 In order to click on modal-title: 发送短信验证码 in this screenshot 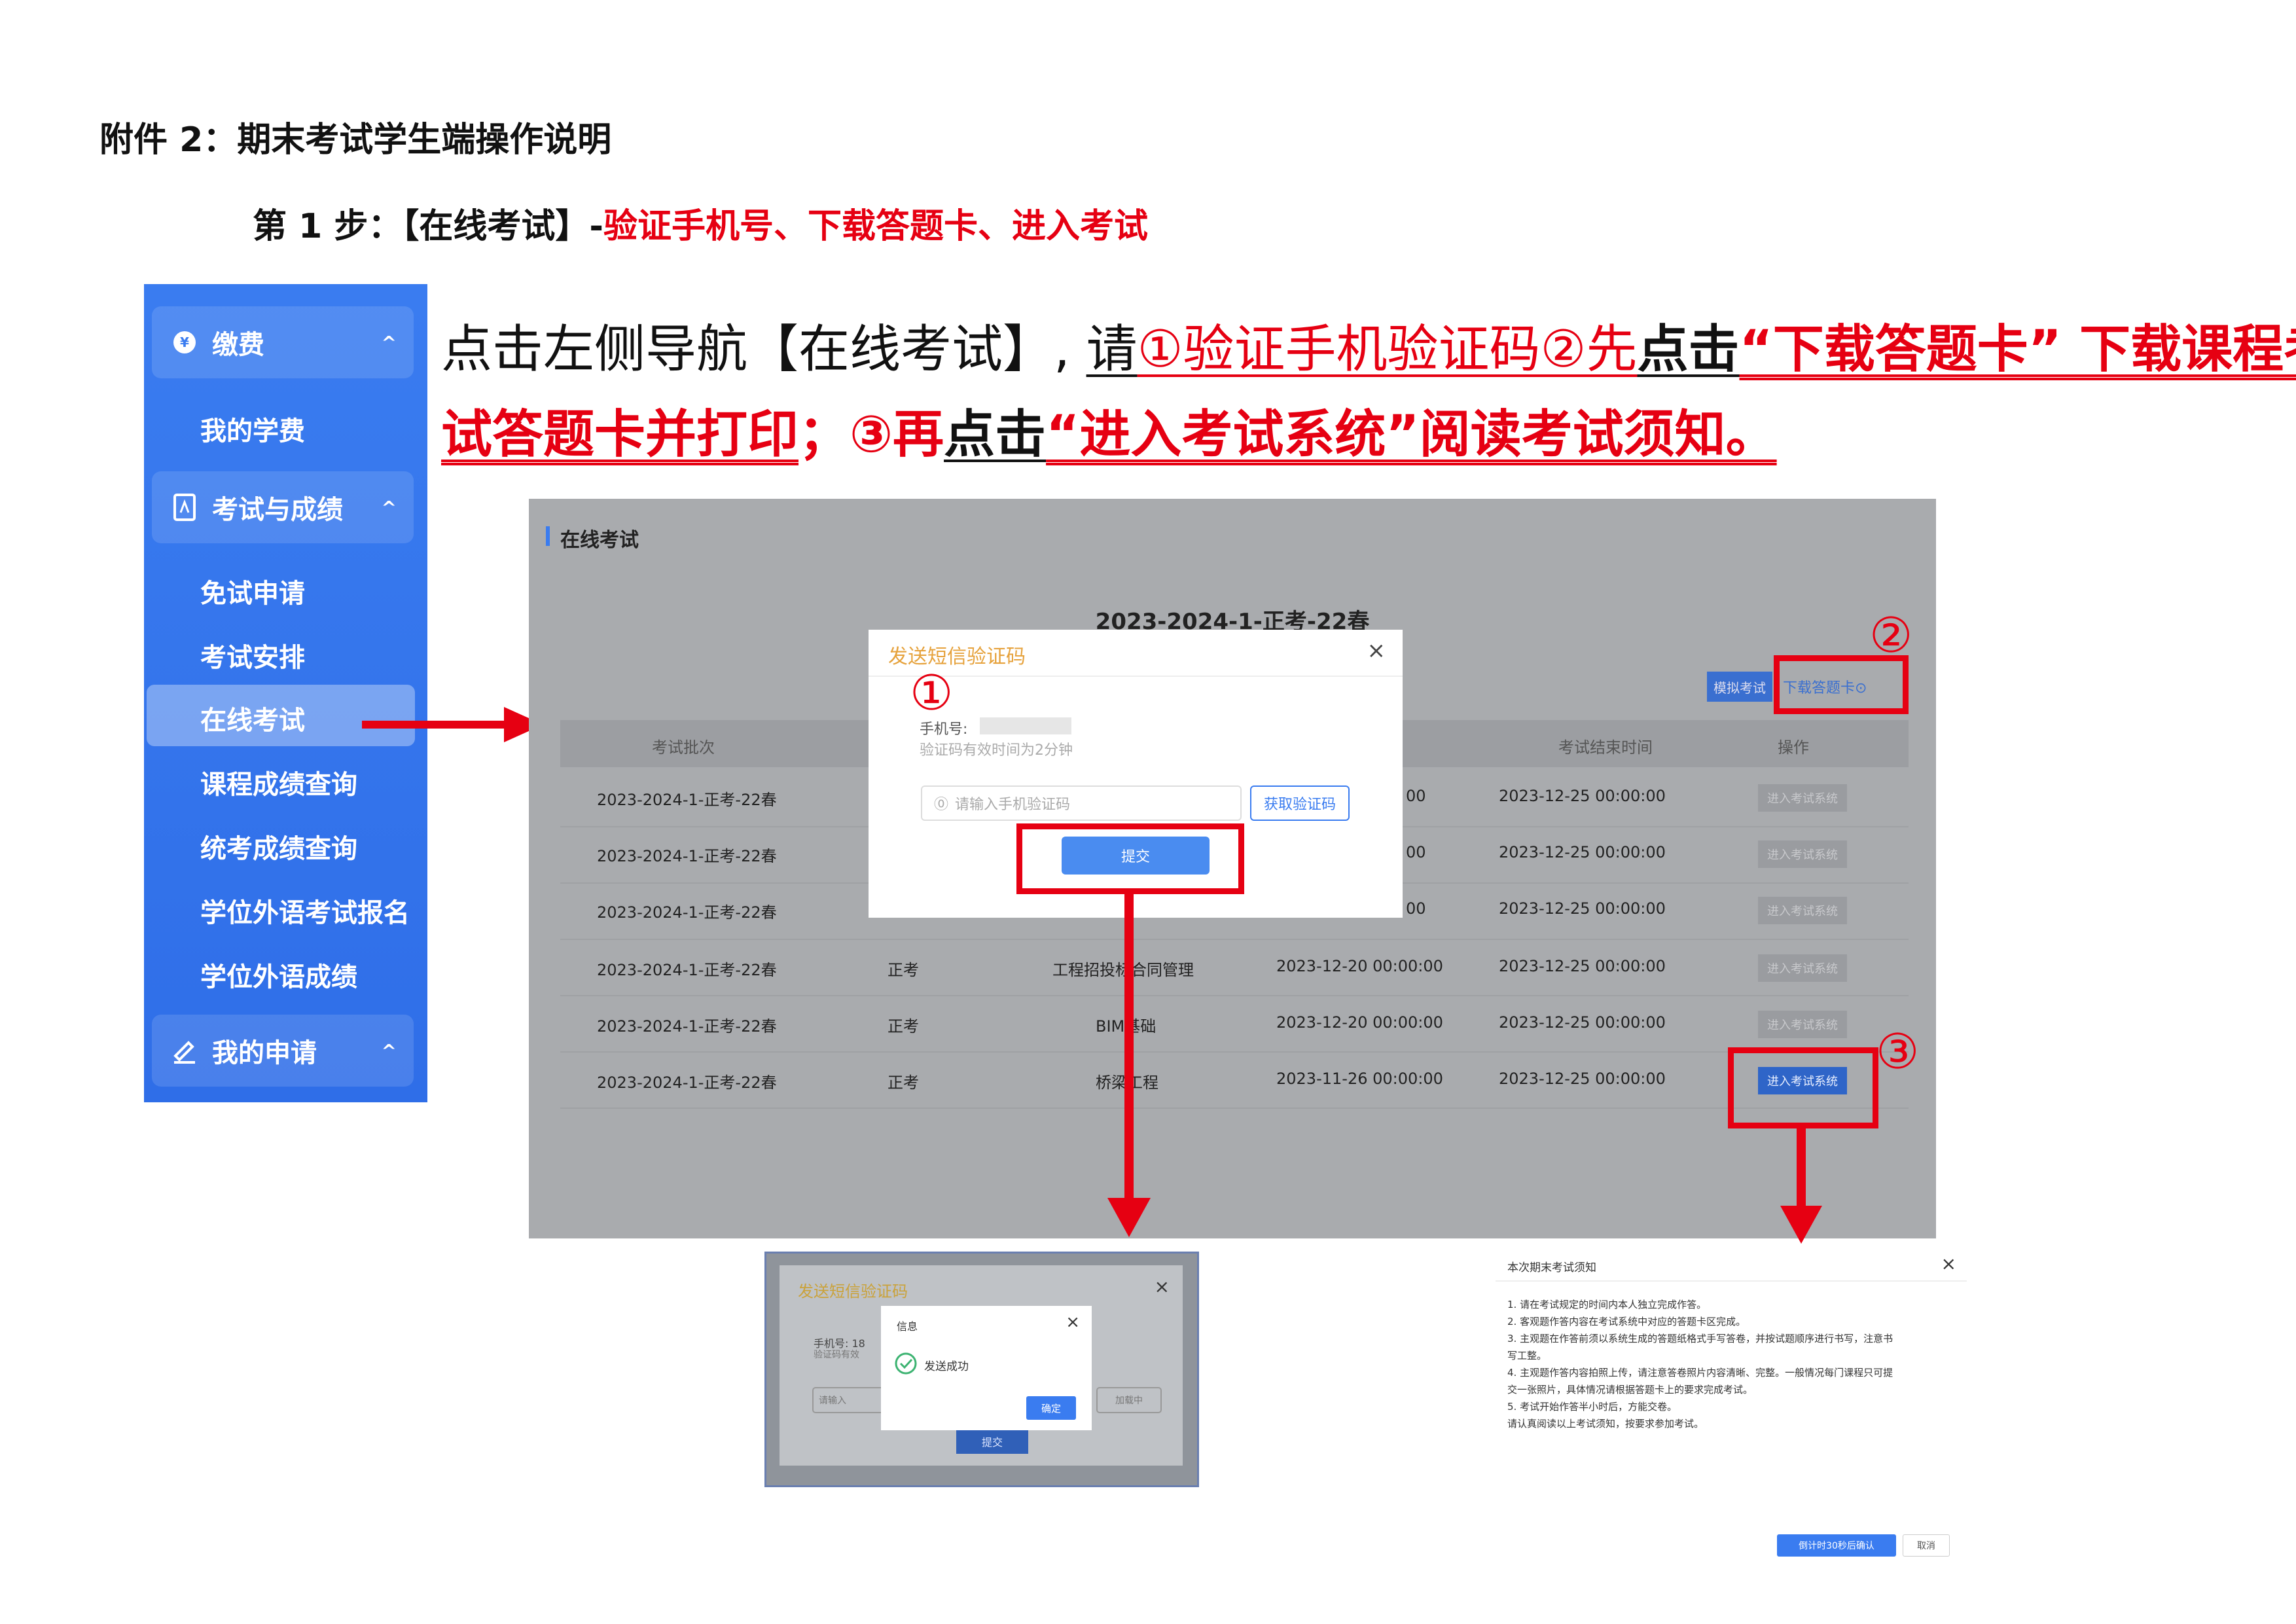, I will do `click(957, 656)`.